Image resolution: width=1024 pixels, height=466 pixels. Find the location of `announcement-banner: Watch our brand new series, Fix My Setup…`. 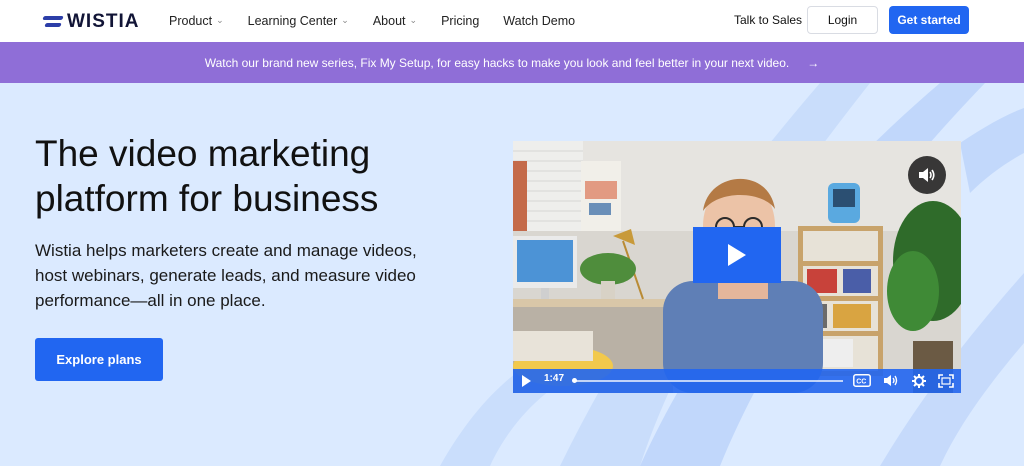

announcement-banner: Watch our brand new series, Fix My Setup… is located at coordinates (512, 62).